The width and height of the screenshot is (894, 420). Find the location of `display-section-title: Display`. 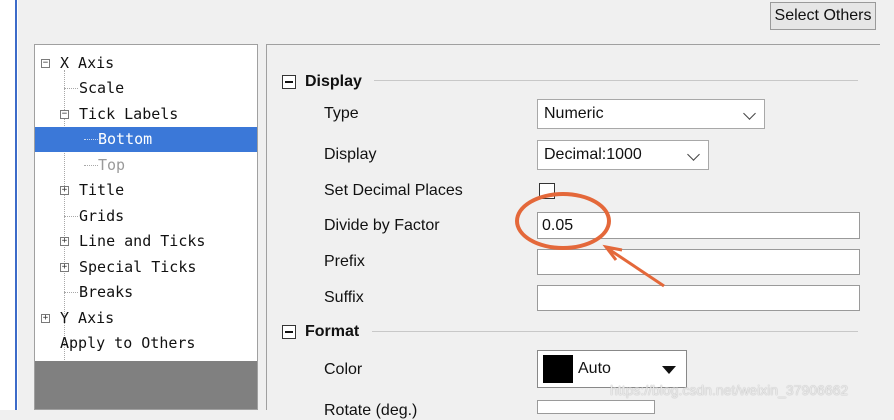

display-section-title: Display is located at coordinates (333, 81).